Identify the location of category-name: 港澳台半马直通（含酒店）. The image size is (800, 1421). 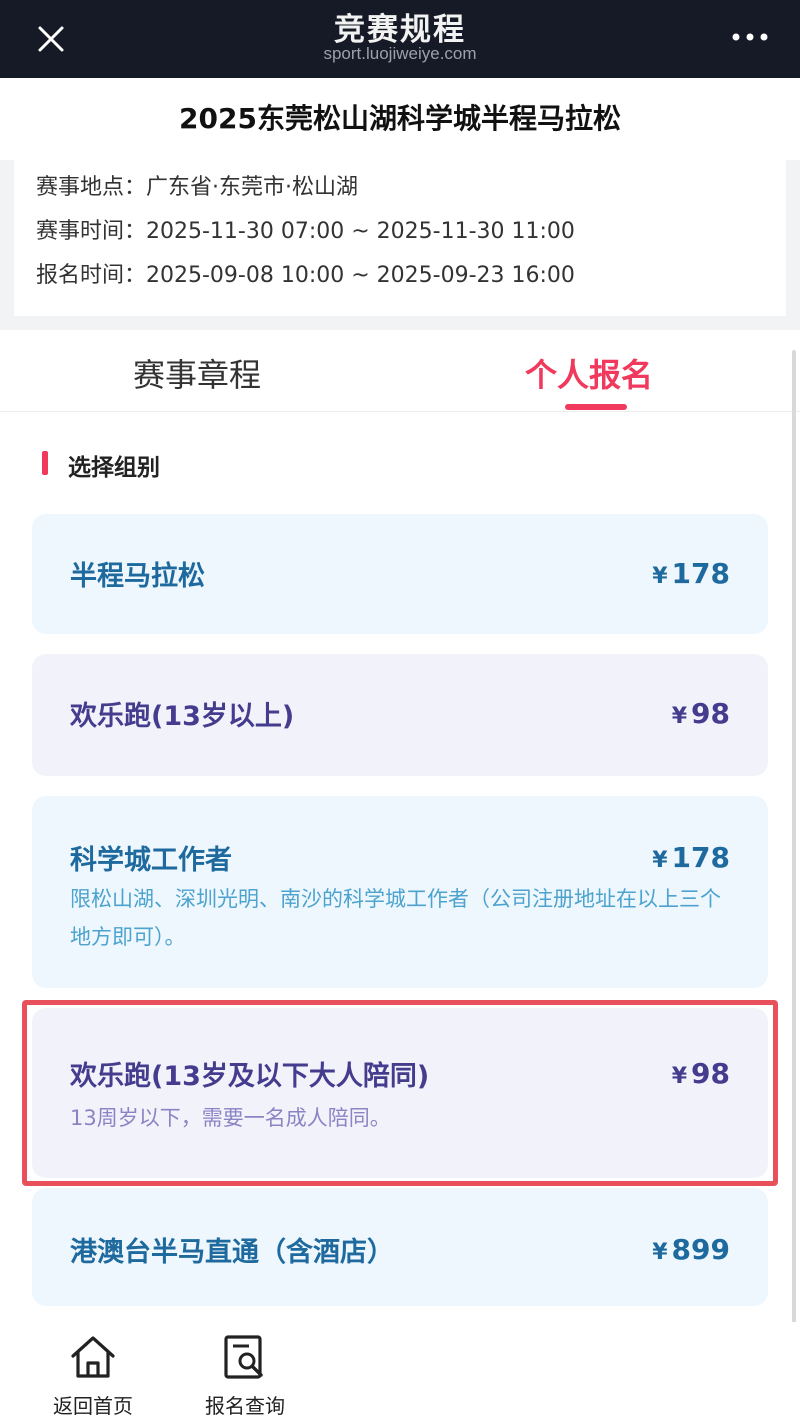
(232, 1252).